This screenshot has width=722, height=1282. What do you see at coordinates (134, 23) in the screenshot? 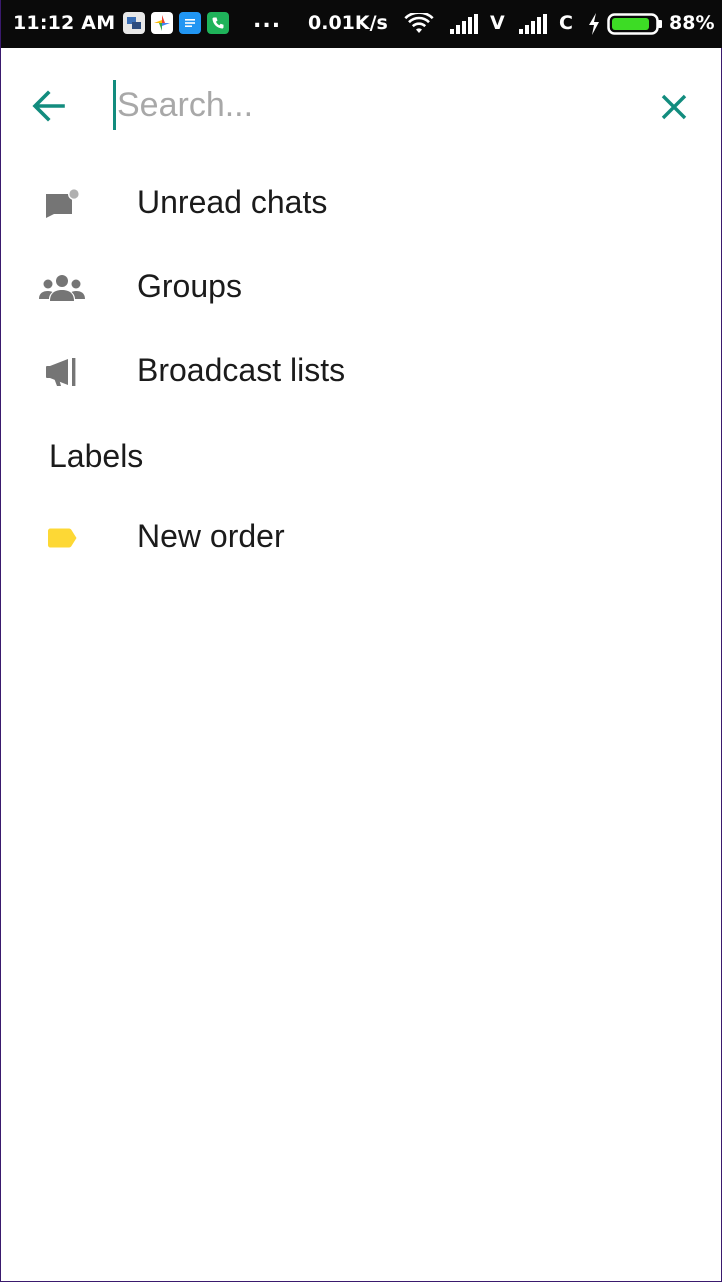
I see `app-notification-icon` at bounding box center [134, 23].